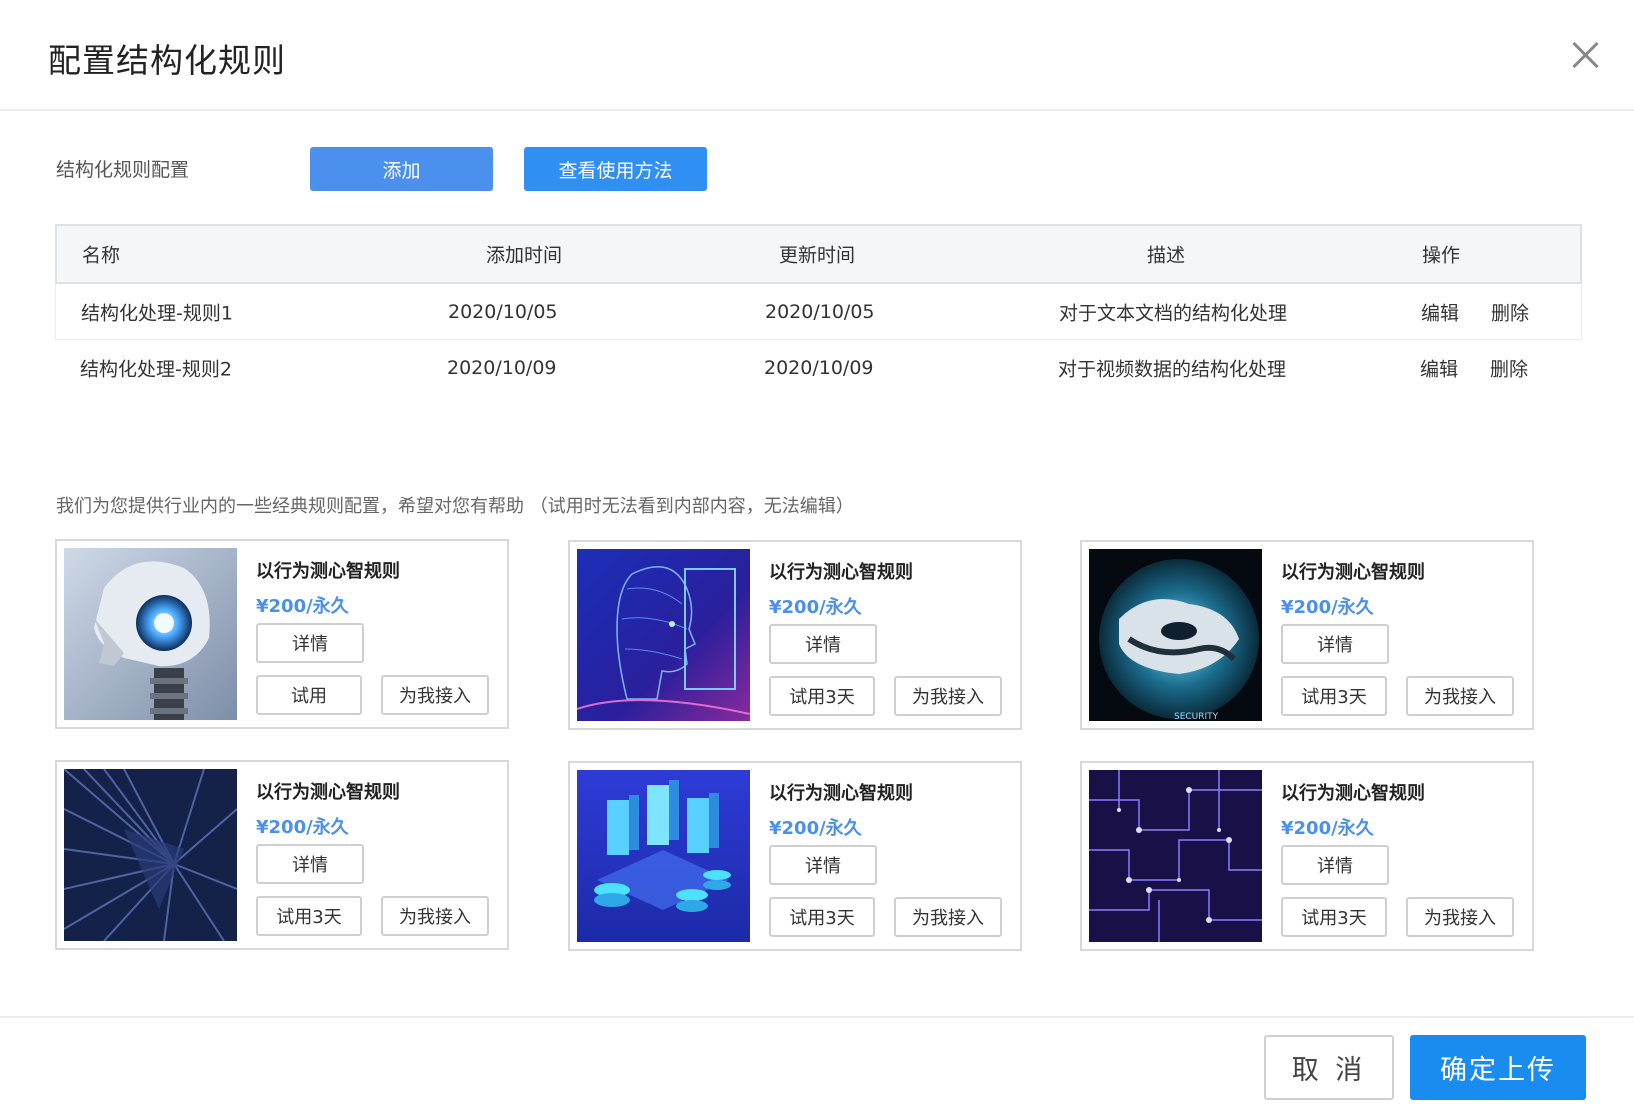 Image resolution: width=1634 pixels, height=1120 pixels. What do you see at coordinates (1329, 1067) in the screenshot?
I see `cancel-button: 取 消` at bounding box center [1329, 1067].